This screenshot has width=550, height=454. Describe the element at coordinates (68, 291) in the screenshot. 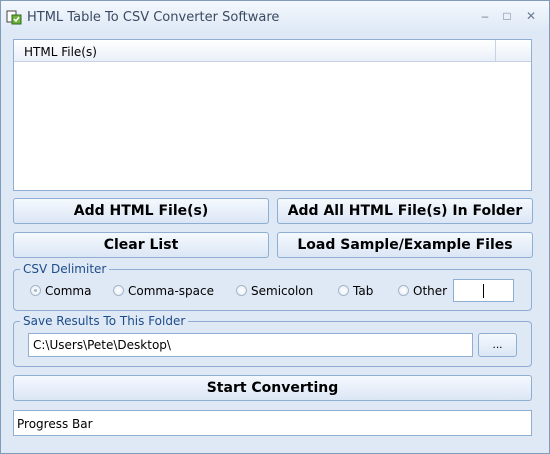

I see `radio-comma-label: Comma` at that location.